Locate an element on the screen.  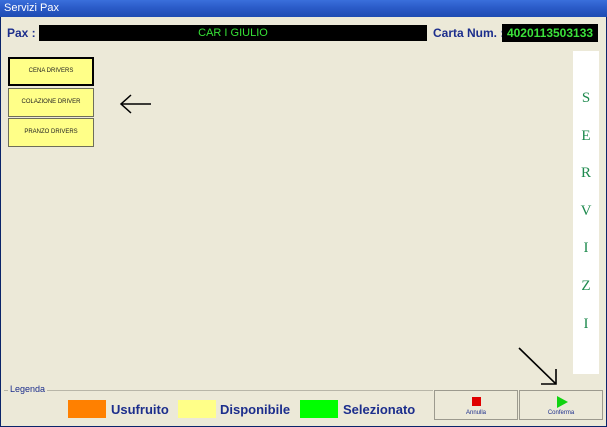
arrow-down-right-icon is located at coordinates (537, 366).